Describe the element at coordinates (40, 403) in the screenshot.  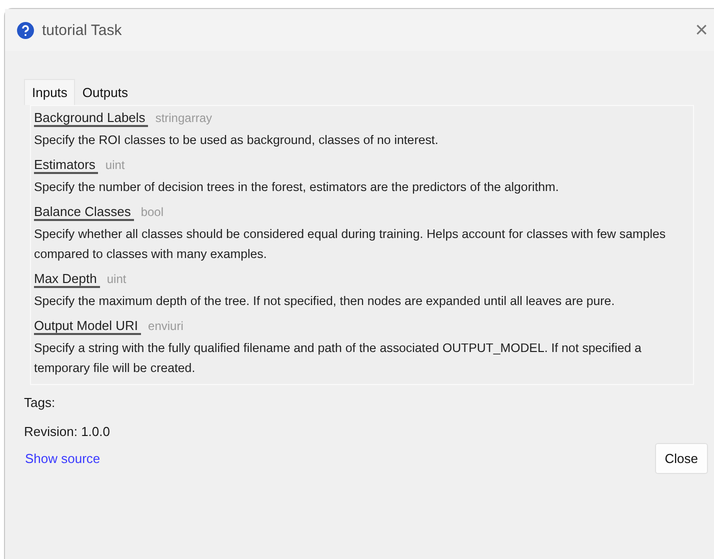
I see `tags-label: Tags:` at that location.